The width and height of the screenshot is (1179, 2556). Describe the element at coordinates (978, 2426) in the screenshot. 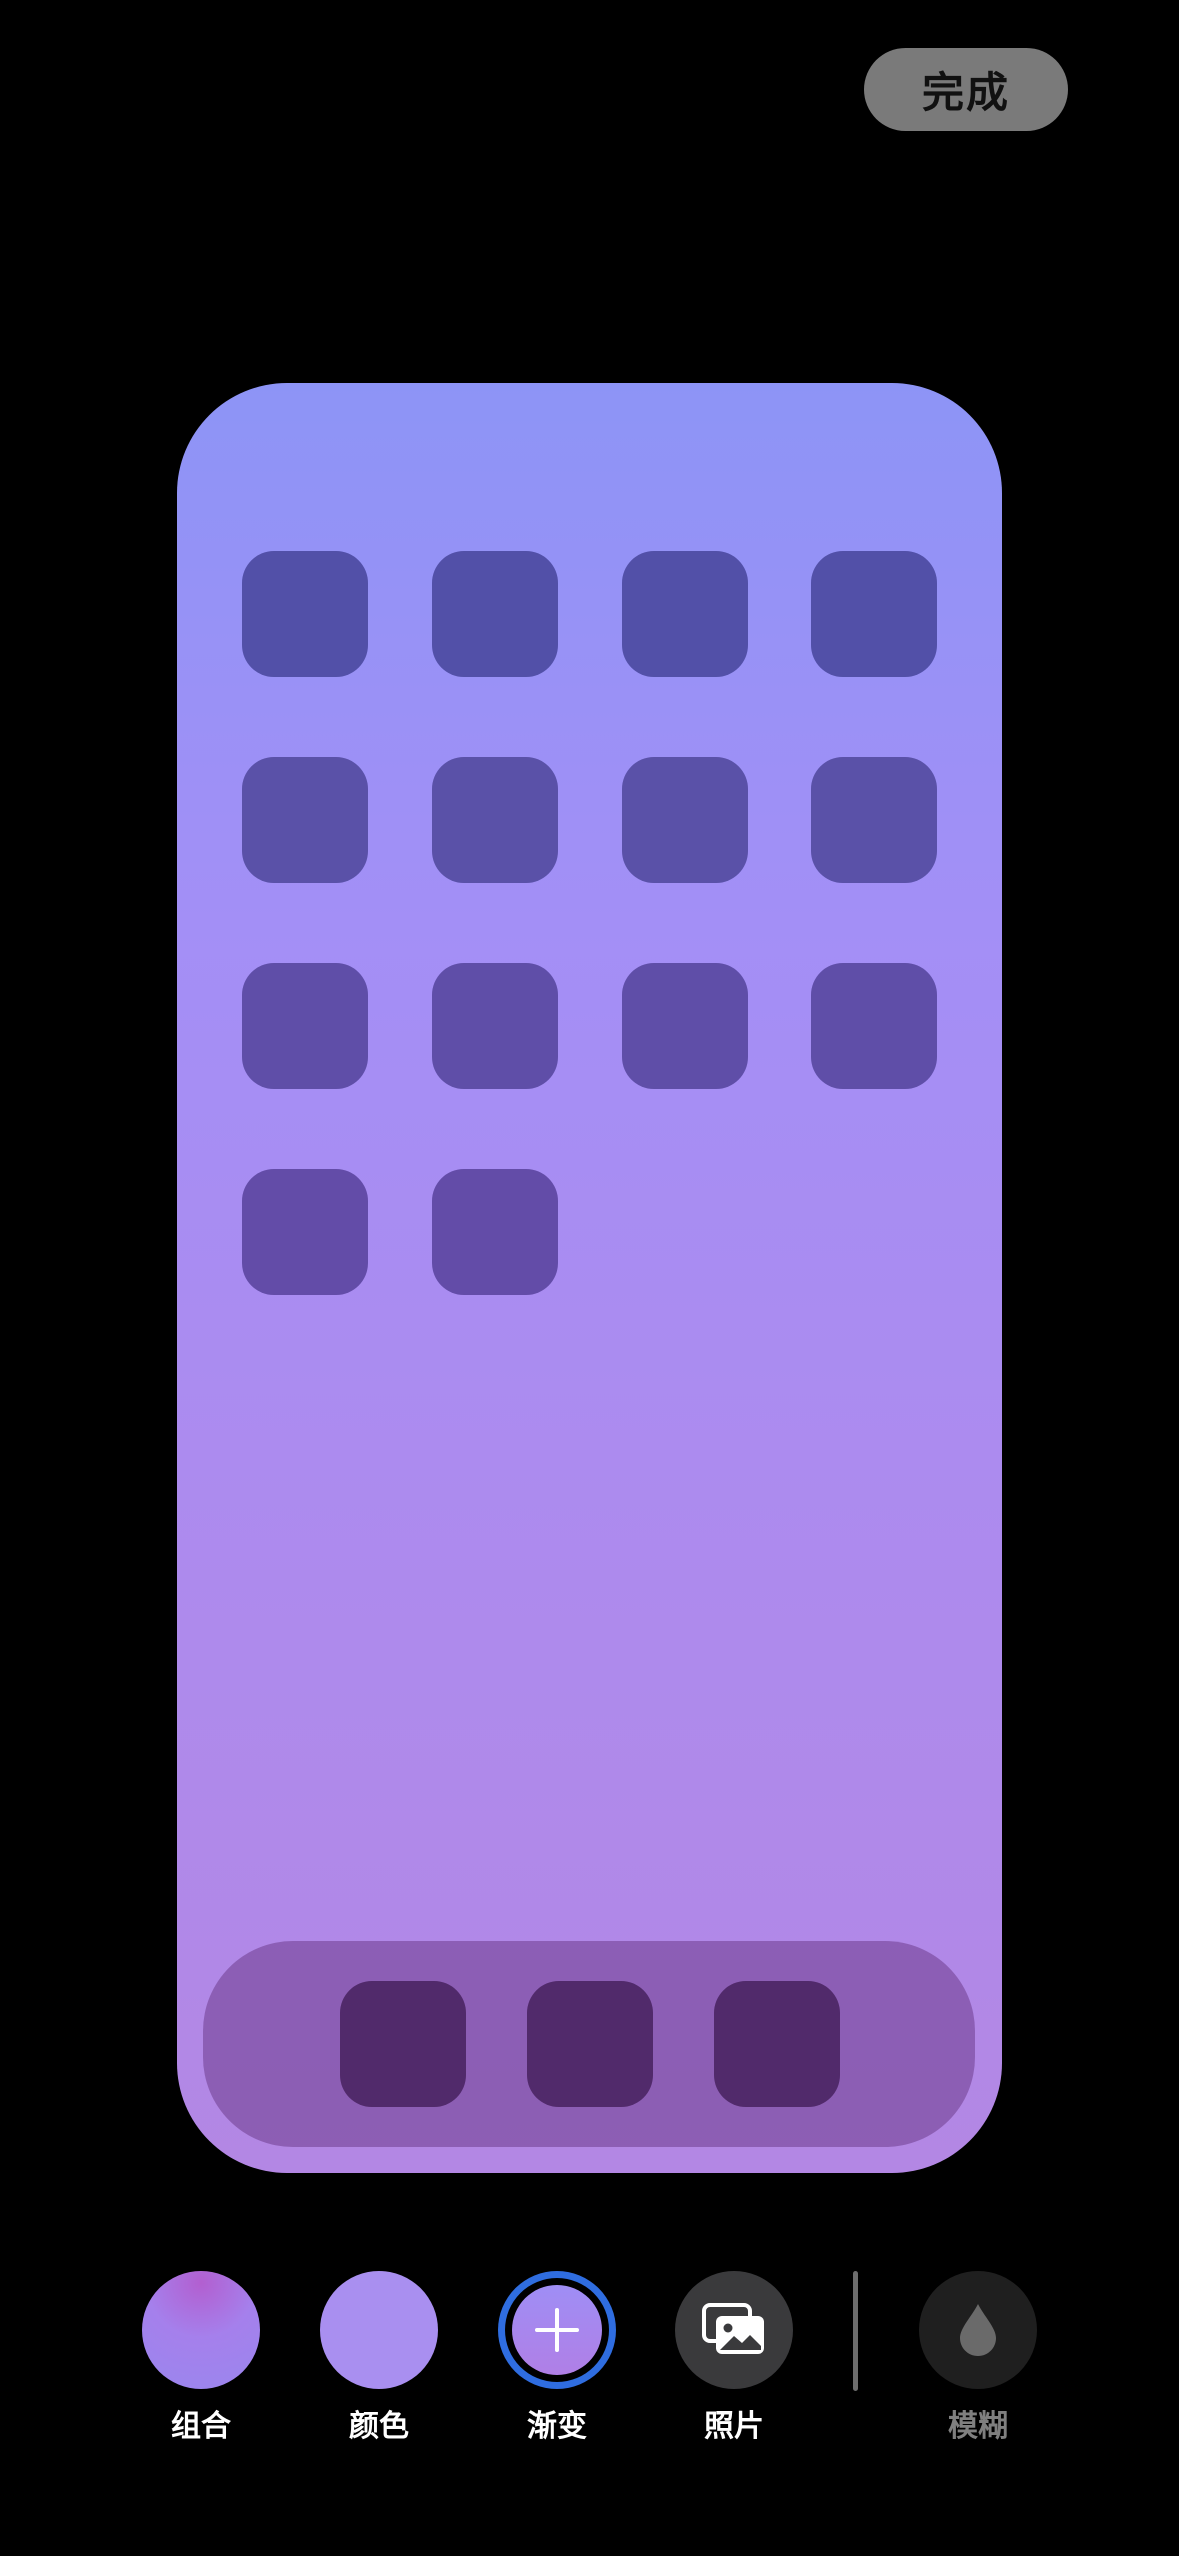

I see `blur-option-label: 模糊` at that location.